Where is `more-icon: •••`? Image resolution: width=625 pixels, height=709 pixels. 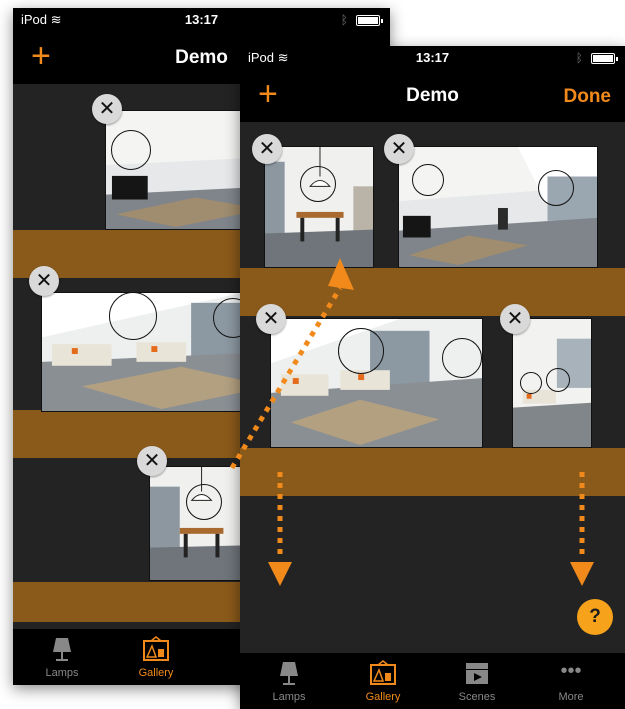
more-icon: ••• is located at coordinates (571, 671).